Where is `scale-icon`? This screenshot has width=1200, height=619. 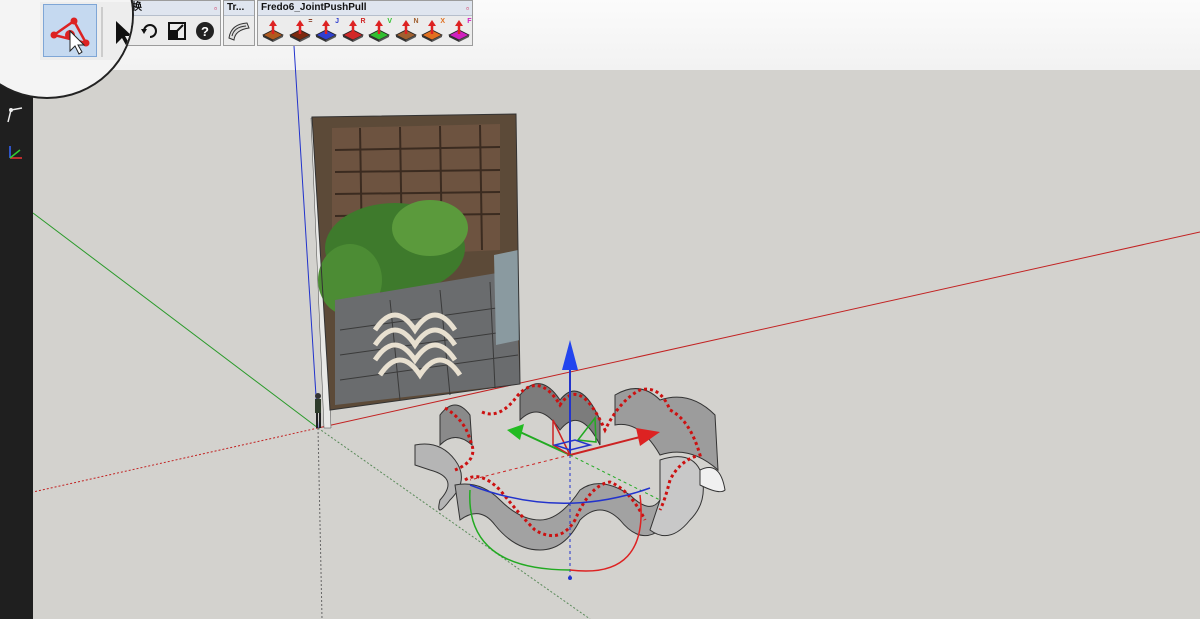
scale-icon is located at coordinates (177, 31).